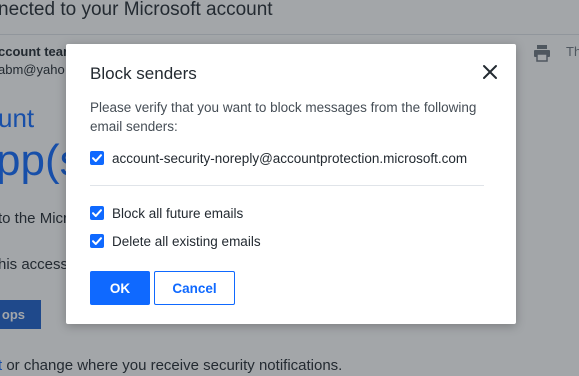 The image size is (579, 376). I want to click on block-future-label: Block all future emails, so click(177, 213).